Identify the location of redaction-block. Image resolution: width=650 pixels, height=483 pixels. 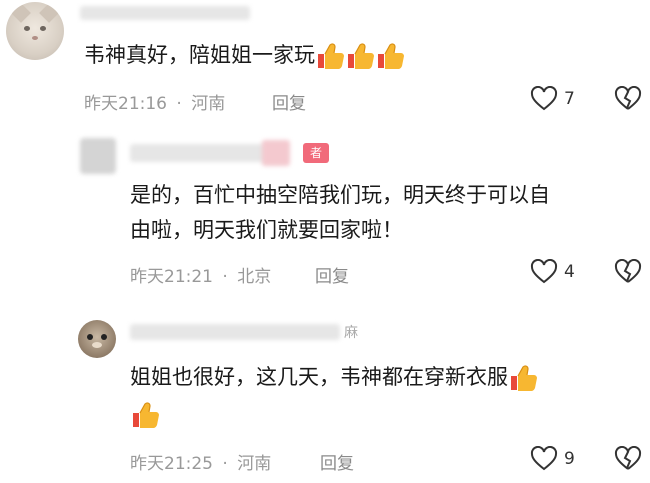
(276, 153).